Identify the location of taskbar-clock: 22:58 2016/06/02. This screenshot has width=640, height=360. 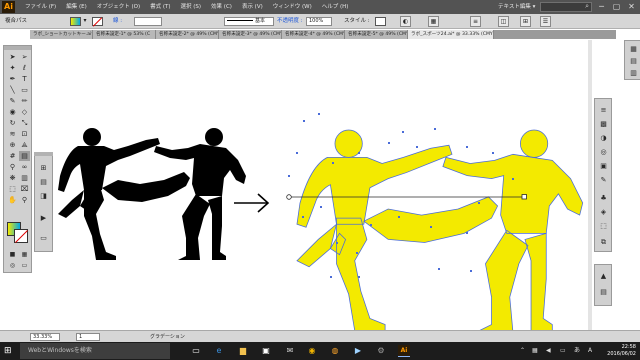
(618, 350).